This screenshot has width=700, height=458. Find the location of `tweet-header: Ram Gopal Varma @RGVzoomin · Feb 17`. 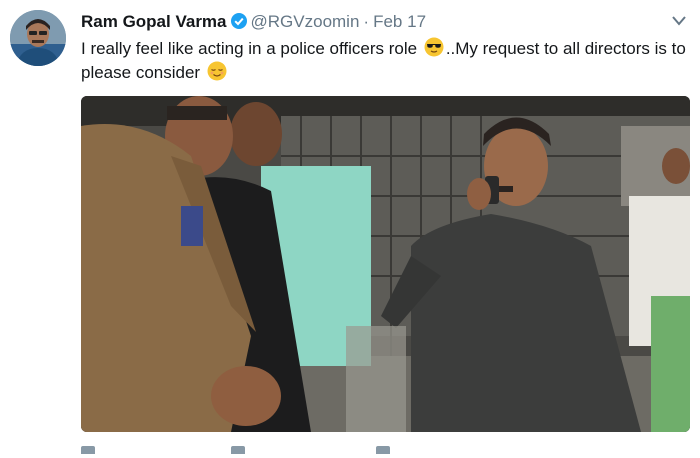

tweet-header: Ram Gopal Varma @RGVzoomin · Feb 17 is located at coordinates (253, 22).